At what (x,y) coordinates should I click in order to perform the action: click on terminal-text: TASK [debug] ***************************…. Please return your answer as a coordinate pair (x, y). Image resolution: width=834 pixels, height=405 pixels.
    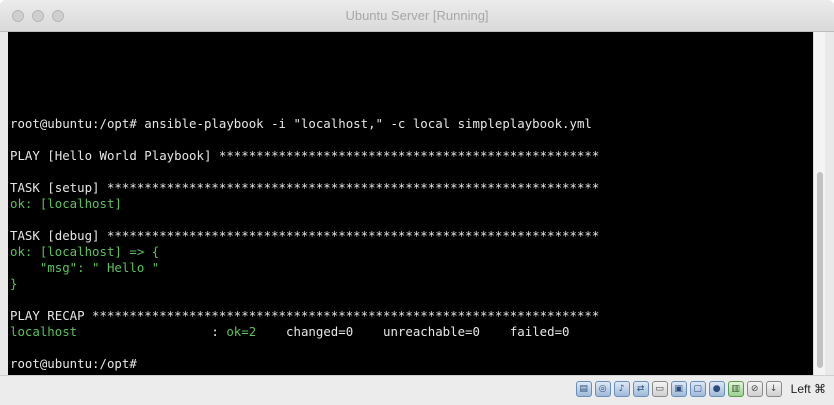
    Looking at the image, I should click on (305, 235).